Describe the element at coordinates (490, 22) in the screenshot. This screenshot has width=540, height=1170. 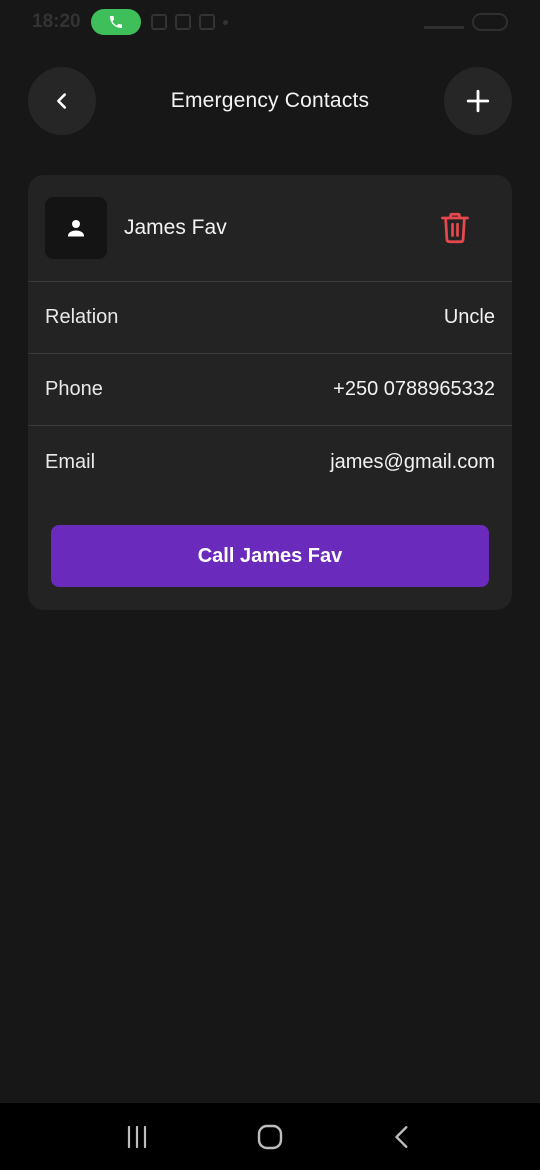
I see `battery-icon` at that location.